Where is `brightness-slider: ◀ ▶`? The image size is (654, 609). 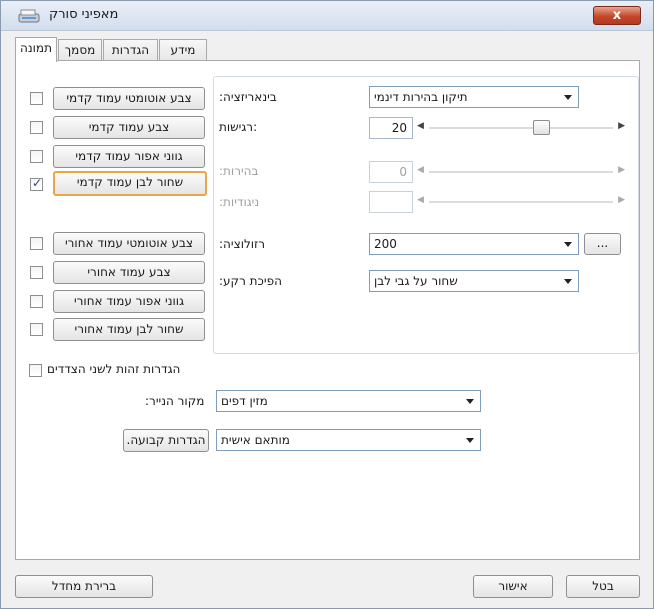
brightness-slider: ◀ ▶ is located at coordinates (521, 172).